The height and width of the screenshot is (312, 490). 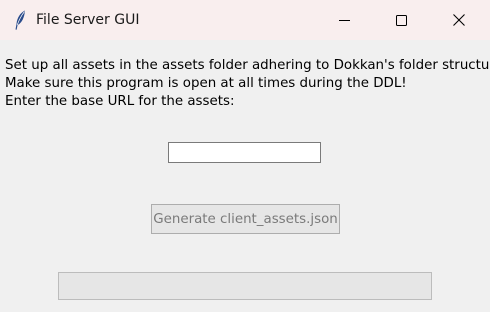 What do you see at coordinates (244, 152) in the screenshot?
I see `base-url-input` at bounding box center [244, 152].